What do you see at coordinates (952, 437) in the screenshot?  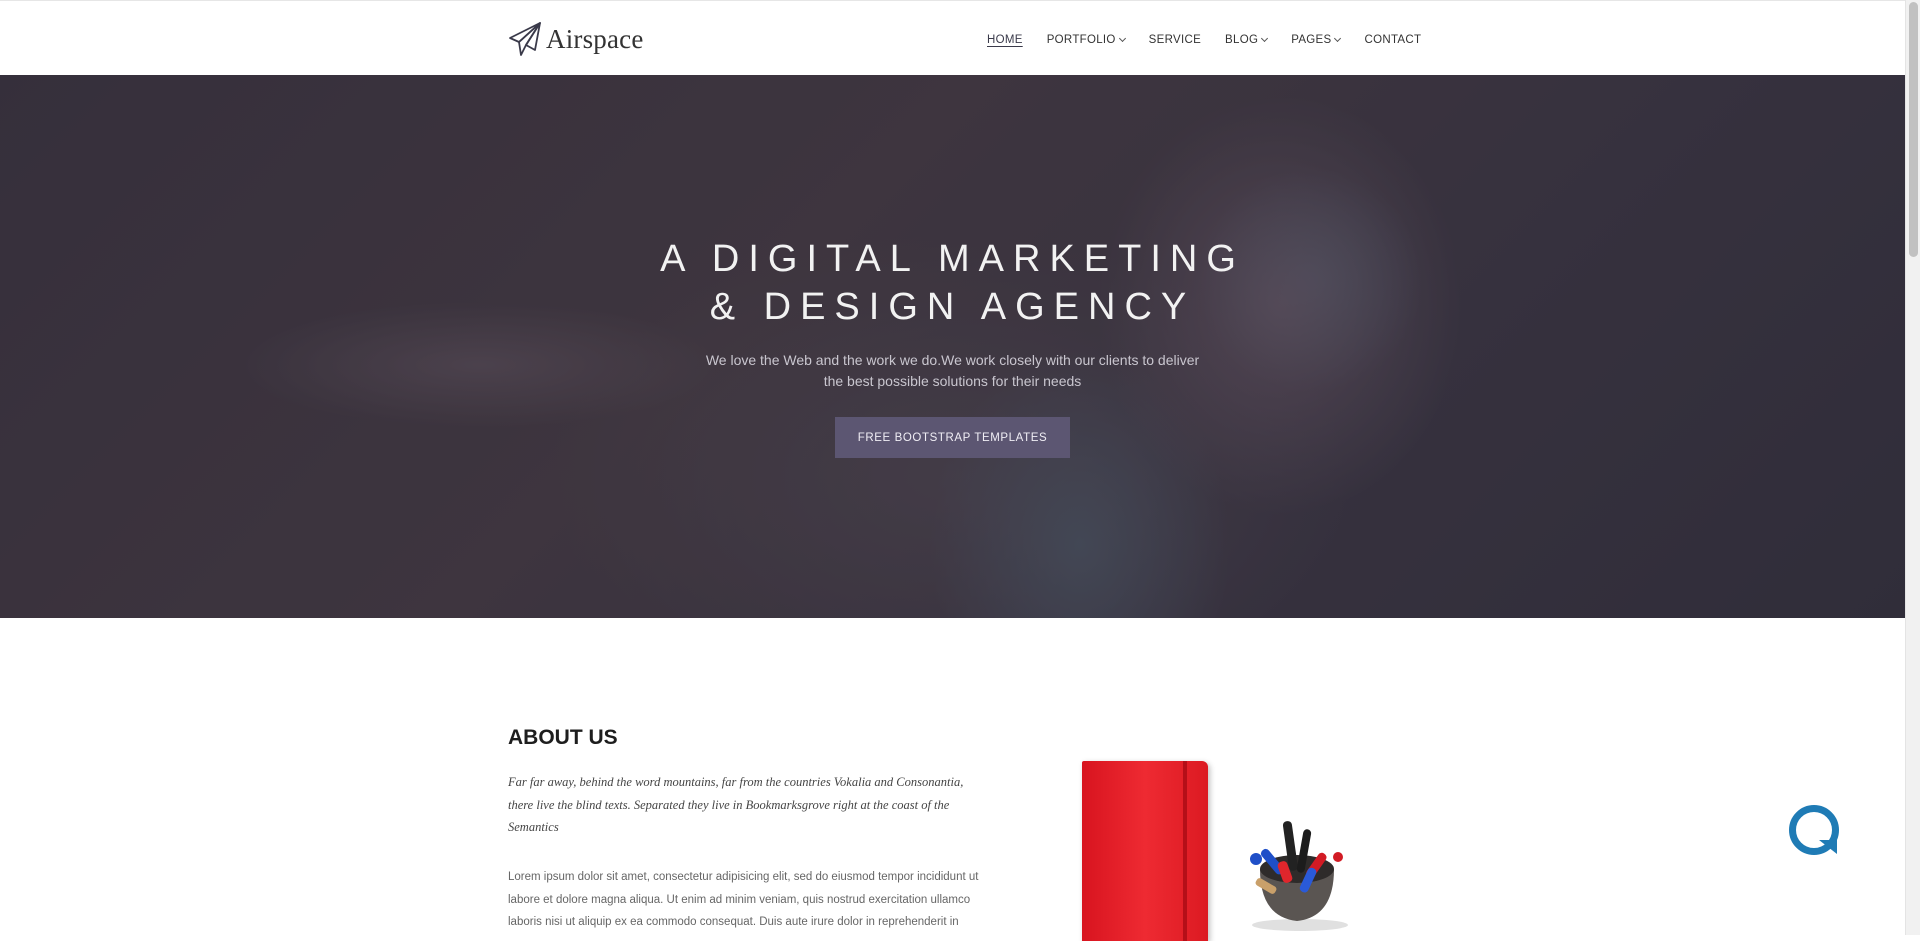 I see `free-templates-button: FREE BOOTSTRAP TEMPLATES` at bounding box center [952, 437].